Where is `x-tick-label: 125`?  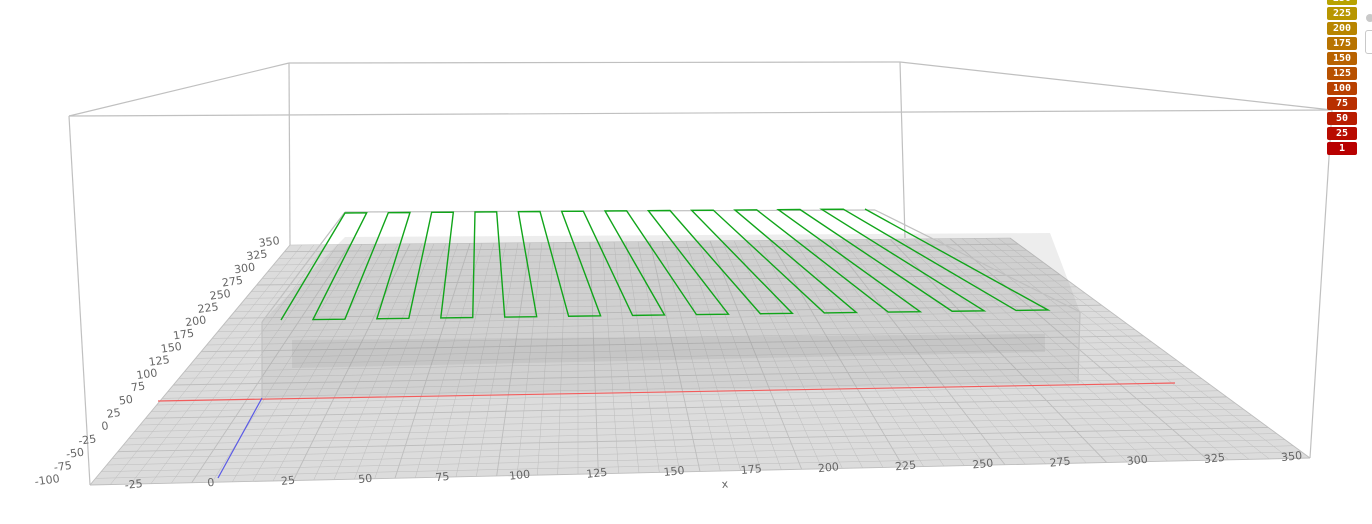
x-tick-label: 125 is located at coordinates (597, 473).